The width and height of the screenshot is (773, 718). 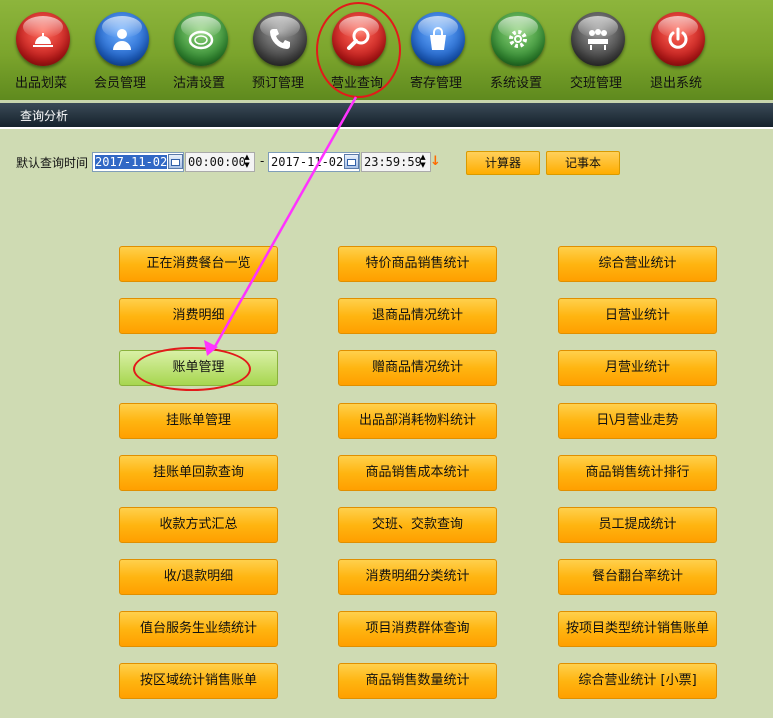 What do you see at coordinates (201, 39) in the screenshot?
I see `plate-icon` at bounding box center [201, 39].